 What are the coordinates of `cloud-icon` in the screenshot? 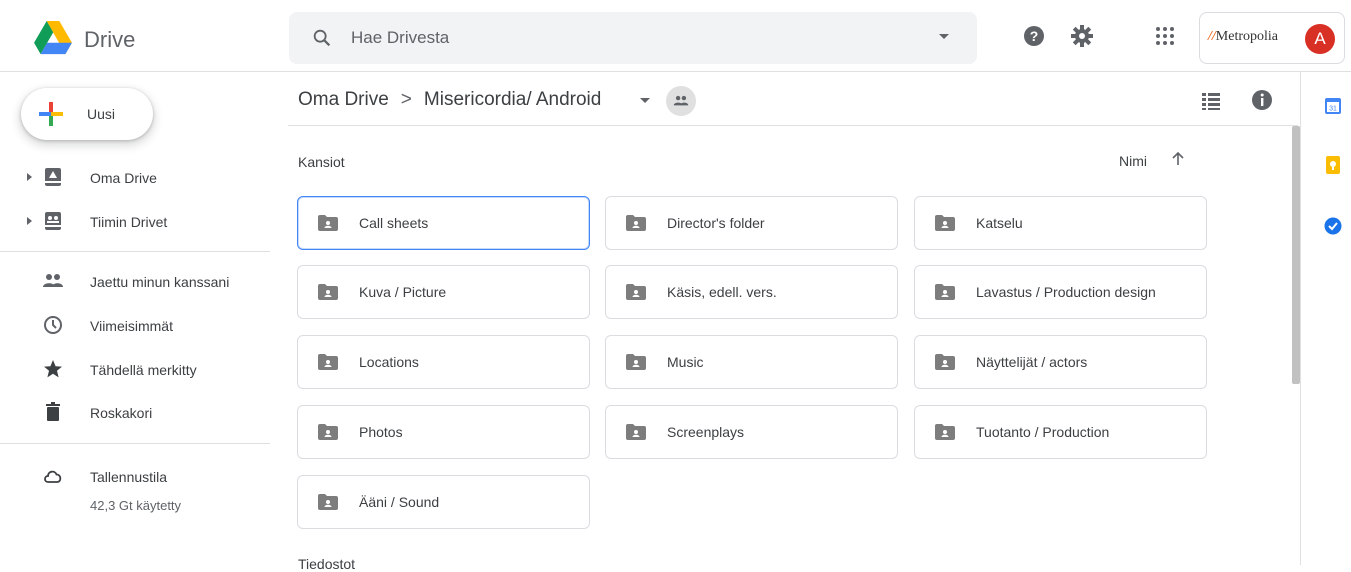 It's located at (53, 476).